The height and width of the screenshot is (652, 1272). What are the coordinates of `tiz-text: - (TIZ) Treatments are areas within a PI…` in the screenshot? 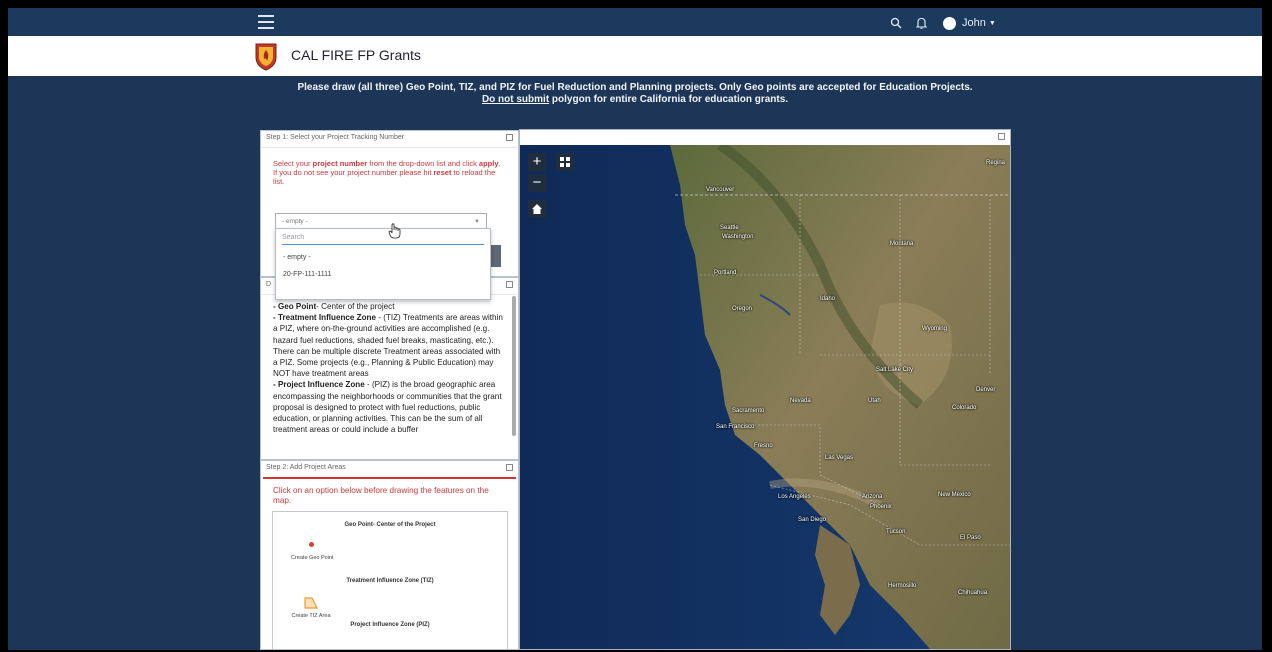 It's located at (388, 346).